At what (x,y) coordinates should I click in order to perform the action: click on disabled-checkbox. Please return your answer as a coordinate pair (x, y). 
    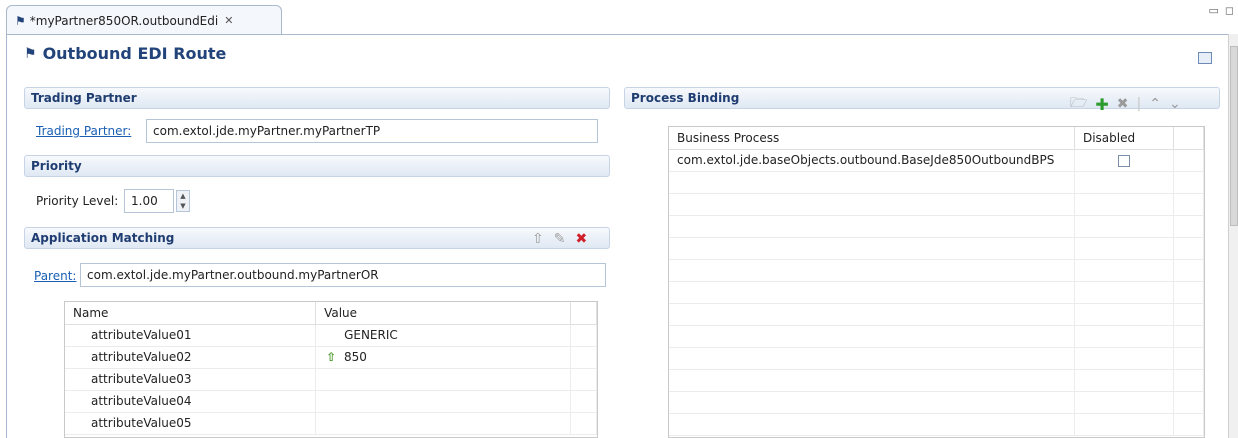
    Looking at the image, I should click on (1123, 160).